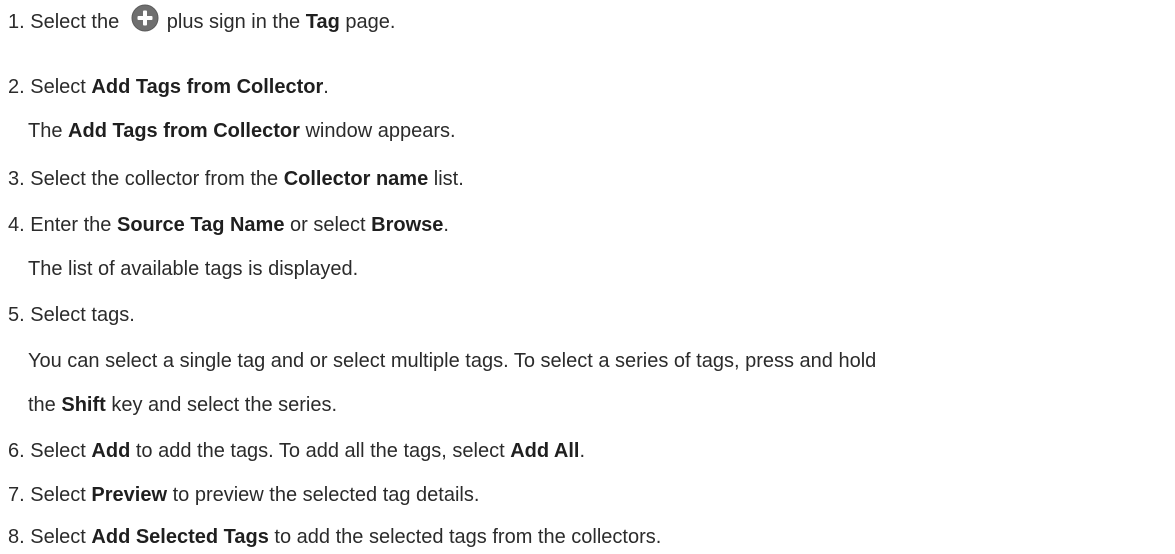 The image size is (1175, 554). What do you see at coordinates (75, 22) in the screenshot?
I see `step-text: Select the` at bounding box center [75, 22].